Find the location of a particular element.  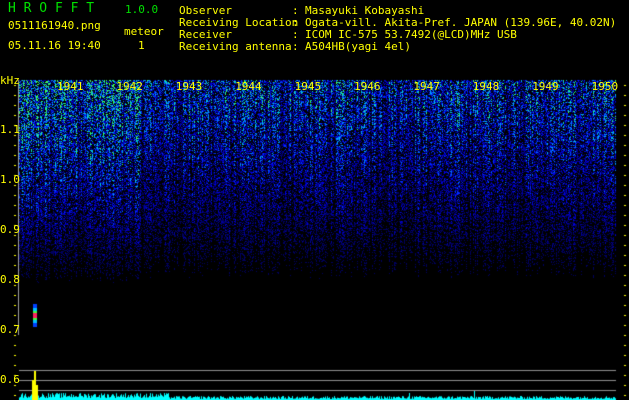

datetime: 05.11.16 19:40 is located at coordinates (54, 45).